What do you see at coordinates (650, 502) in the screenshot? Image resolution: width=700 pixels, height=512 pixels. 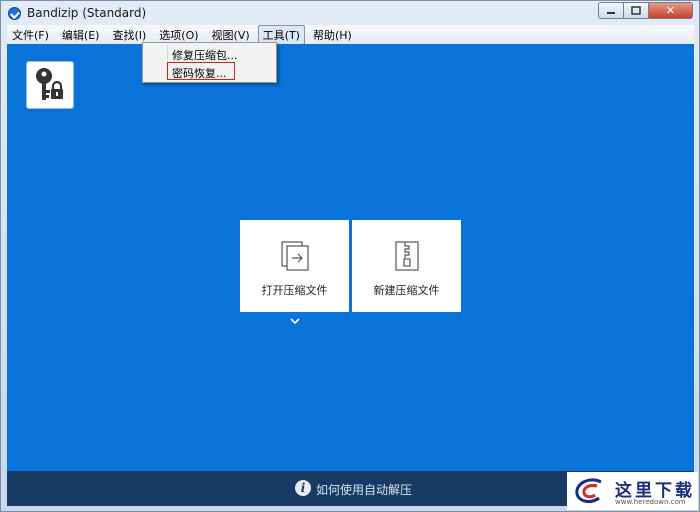 I see `watermark-url: www.heredown.com` at bounding box center [650, 502].